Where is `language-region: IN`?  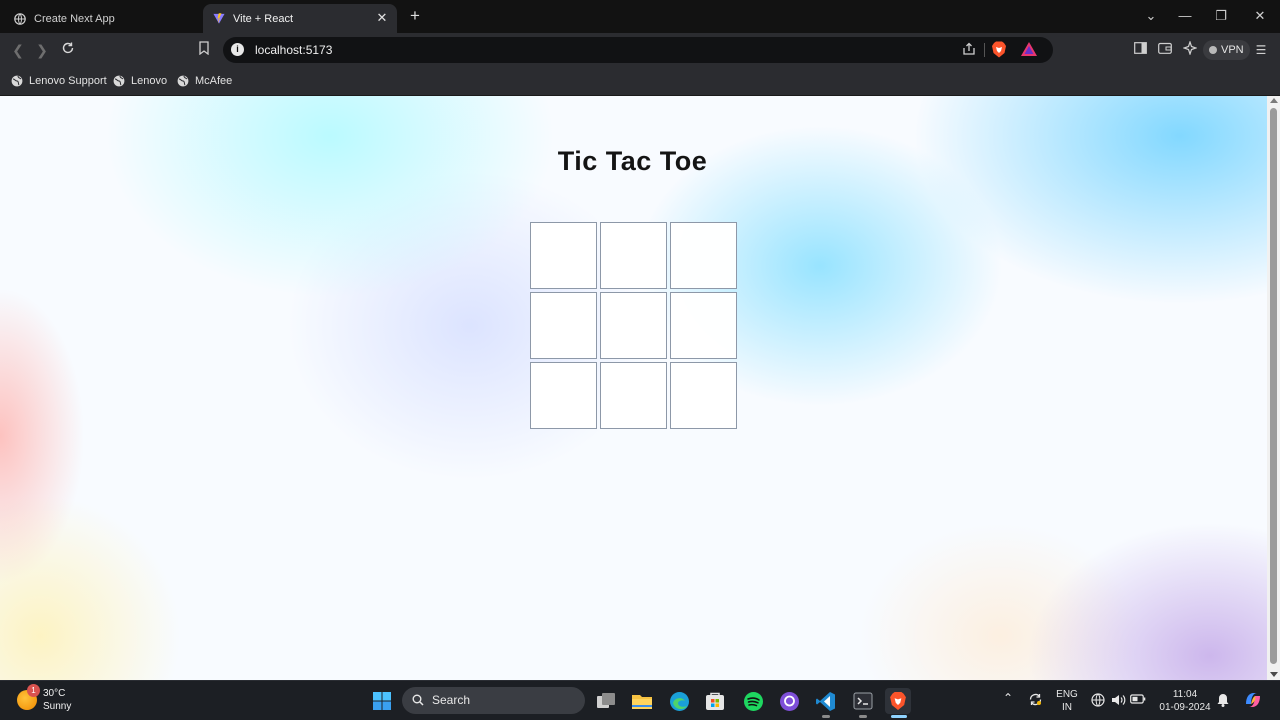 language-region: IN is located at coordinates (1067, 707).